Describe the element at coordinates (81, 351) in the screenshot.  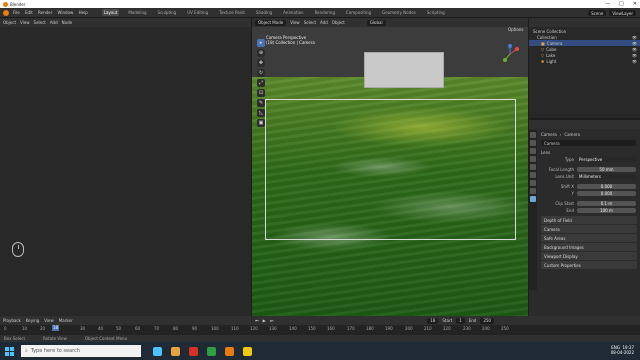
I see `taskbar-search-input: ⌕ Type here to search` at that location.